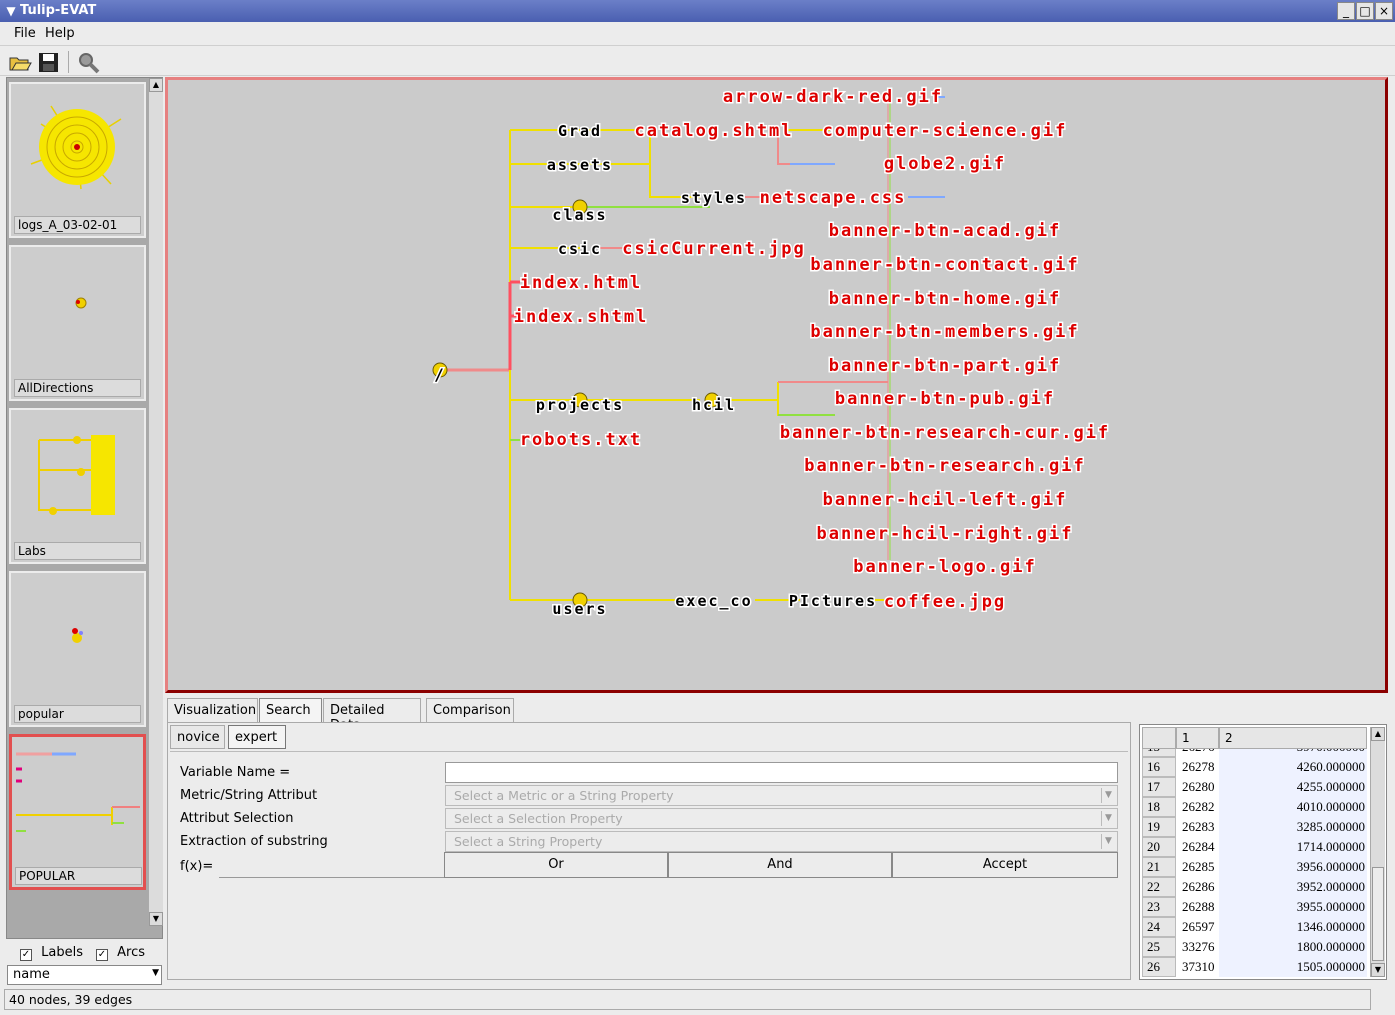 The height and width of the screenshot is (1015, 1395). I want to click on close-button: ×, so click(1384, 11).